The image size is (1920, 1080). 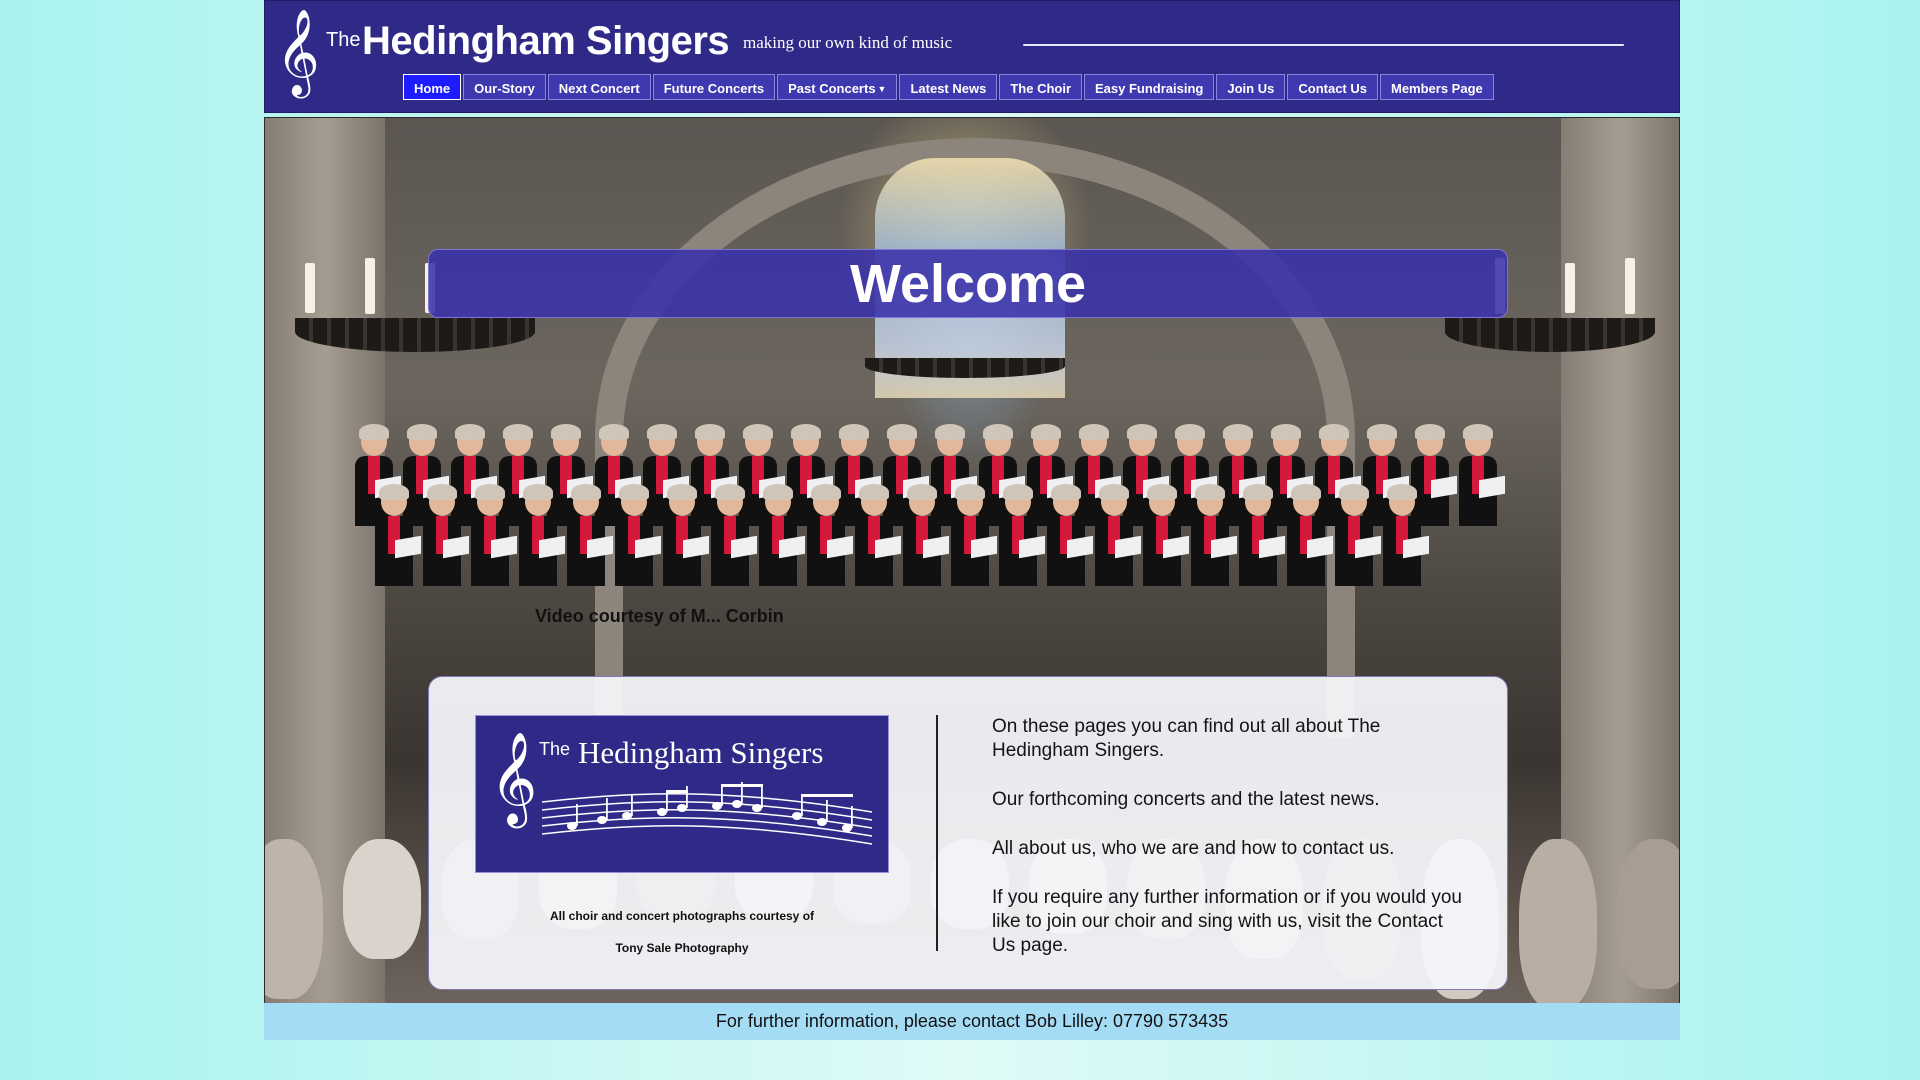 I want to click on photographer-credit: Tony Sale Photography, so click(x=682, y=948).